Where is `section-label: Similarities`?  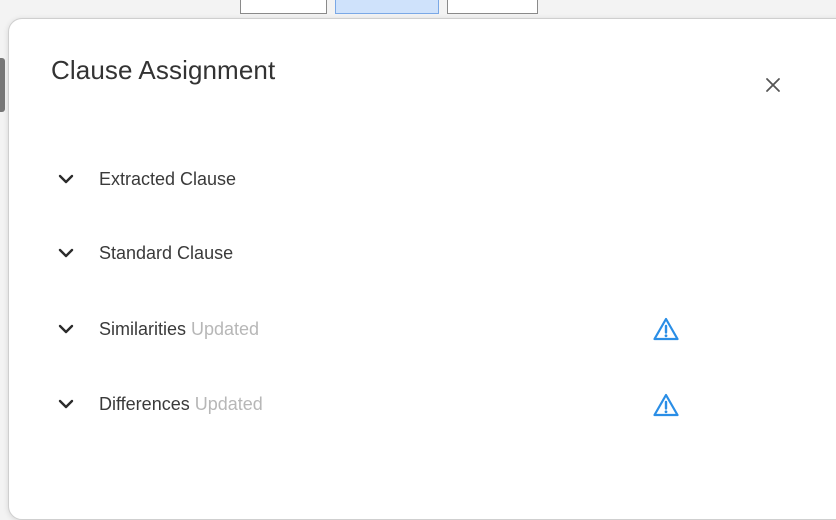 section-label: Similarities is located at coordinates (143, 328).